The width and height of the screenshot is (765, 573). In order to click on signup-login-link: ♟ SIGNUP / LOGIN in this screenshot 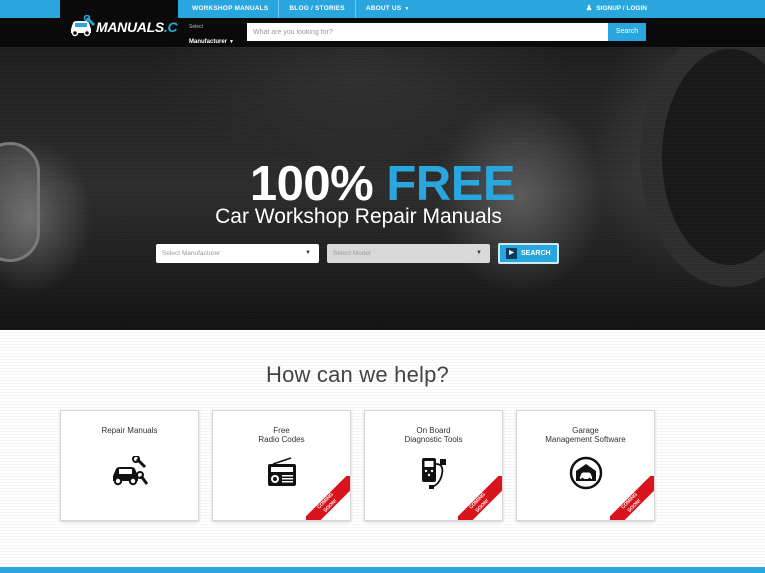, I will do `click(616, 9)`.